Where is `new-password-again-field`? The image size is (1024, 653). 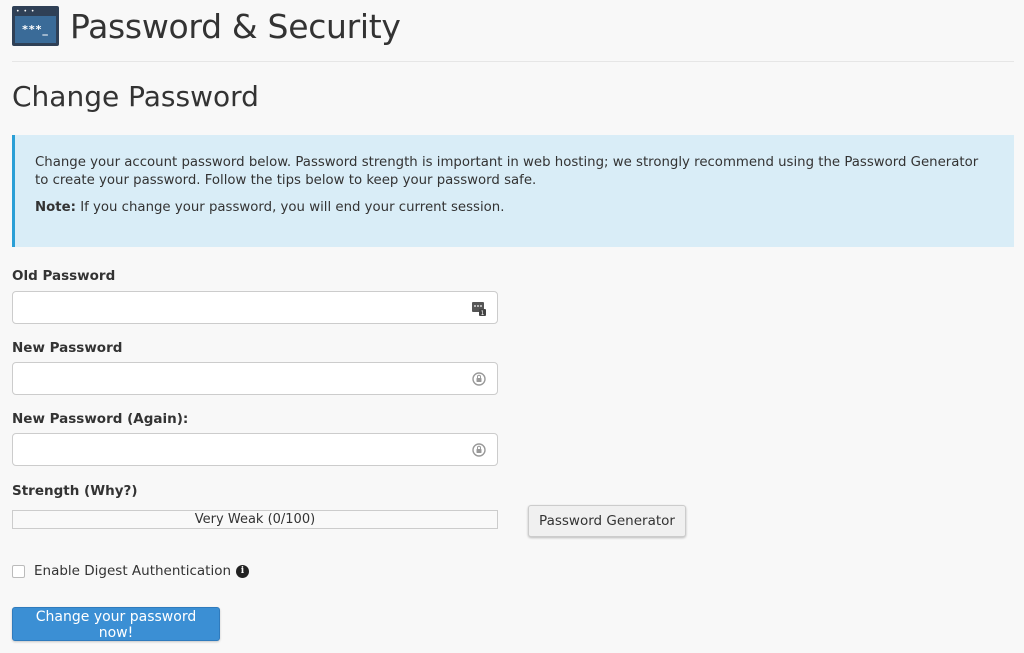 new-password-again-field is located at coordinates (255, 449).